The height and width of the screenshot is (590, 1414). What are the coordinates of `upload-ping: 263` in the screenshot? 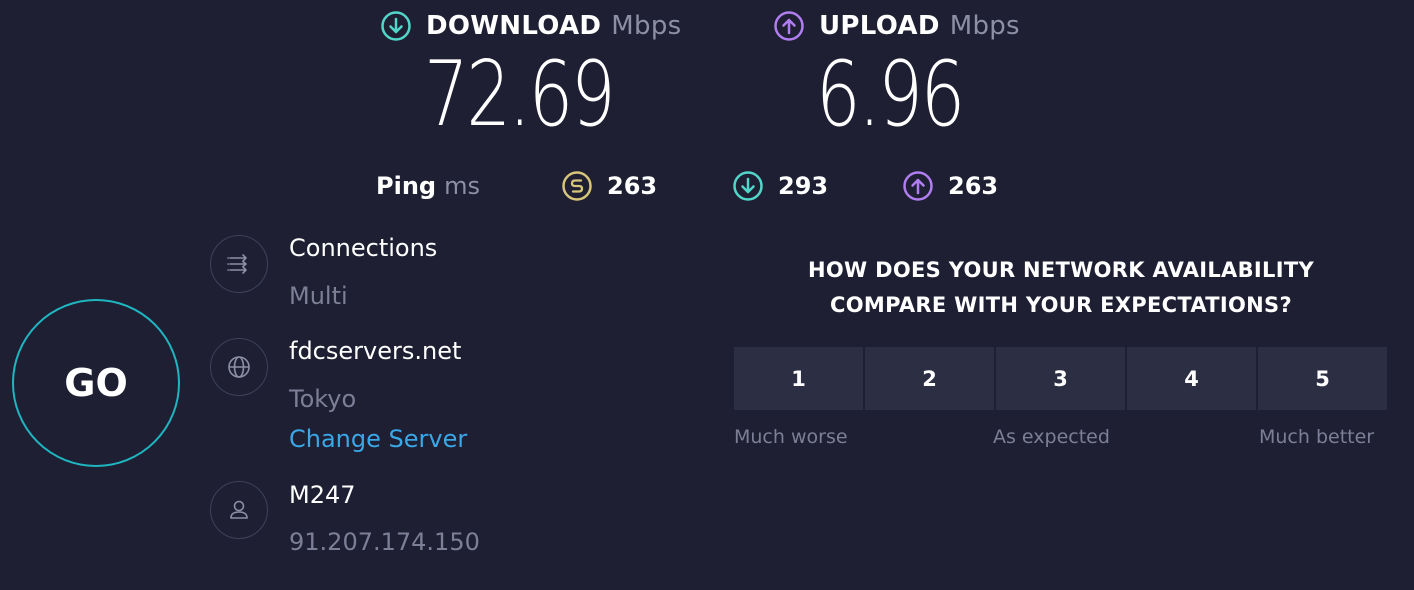 It's located at (950, 186).